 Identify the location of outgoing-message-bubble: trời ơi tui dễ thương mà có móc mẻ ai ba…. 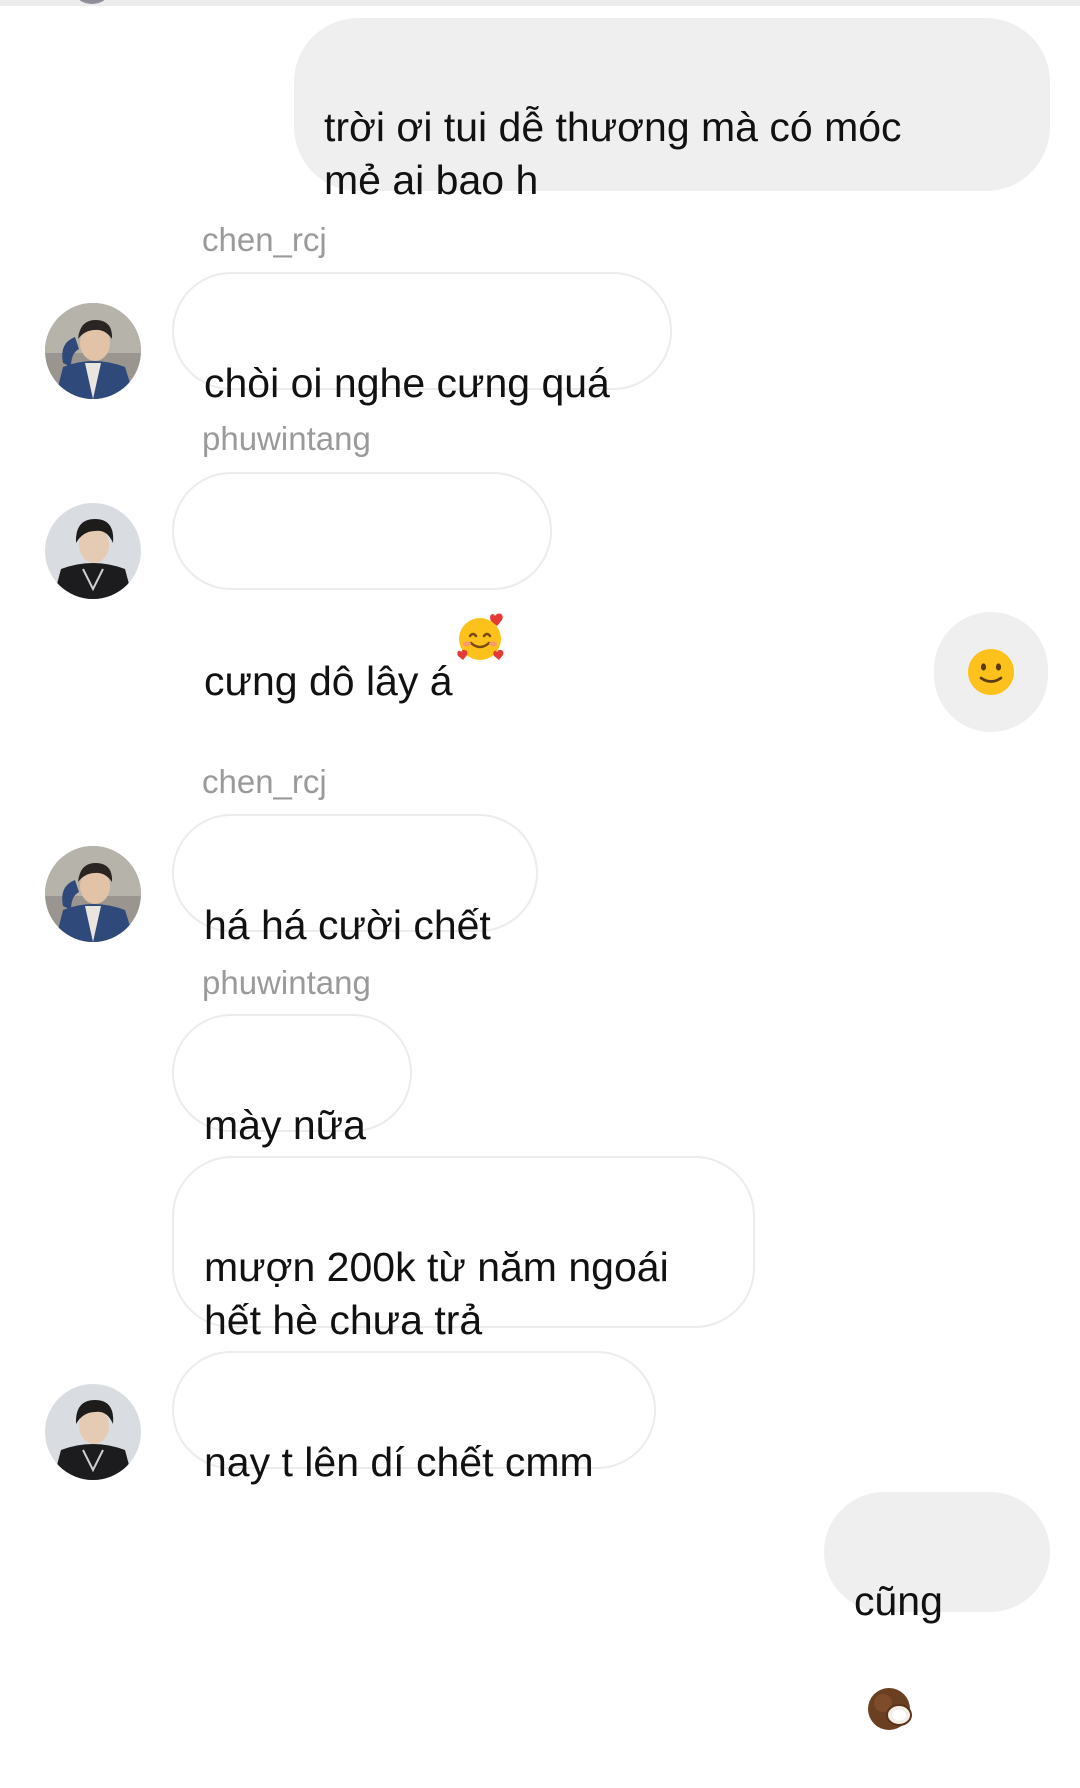
(672, 110).